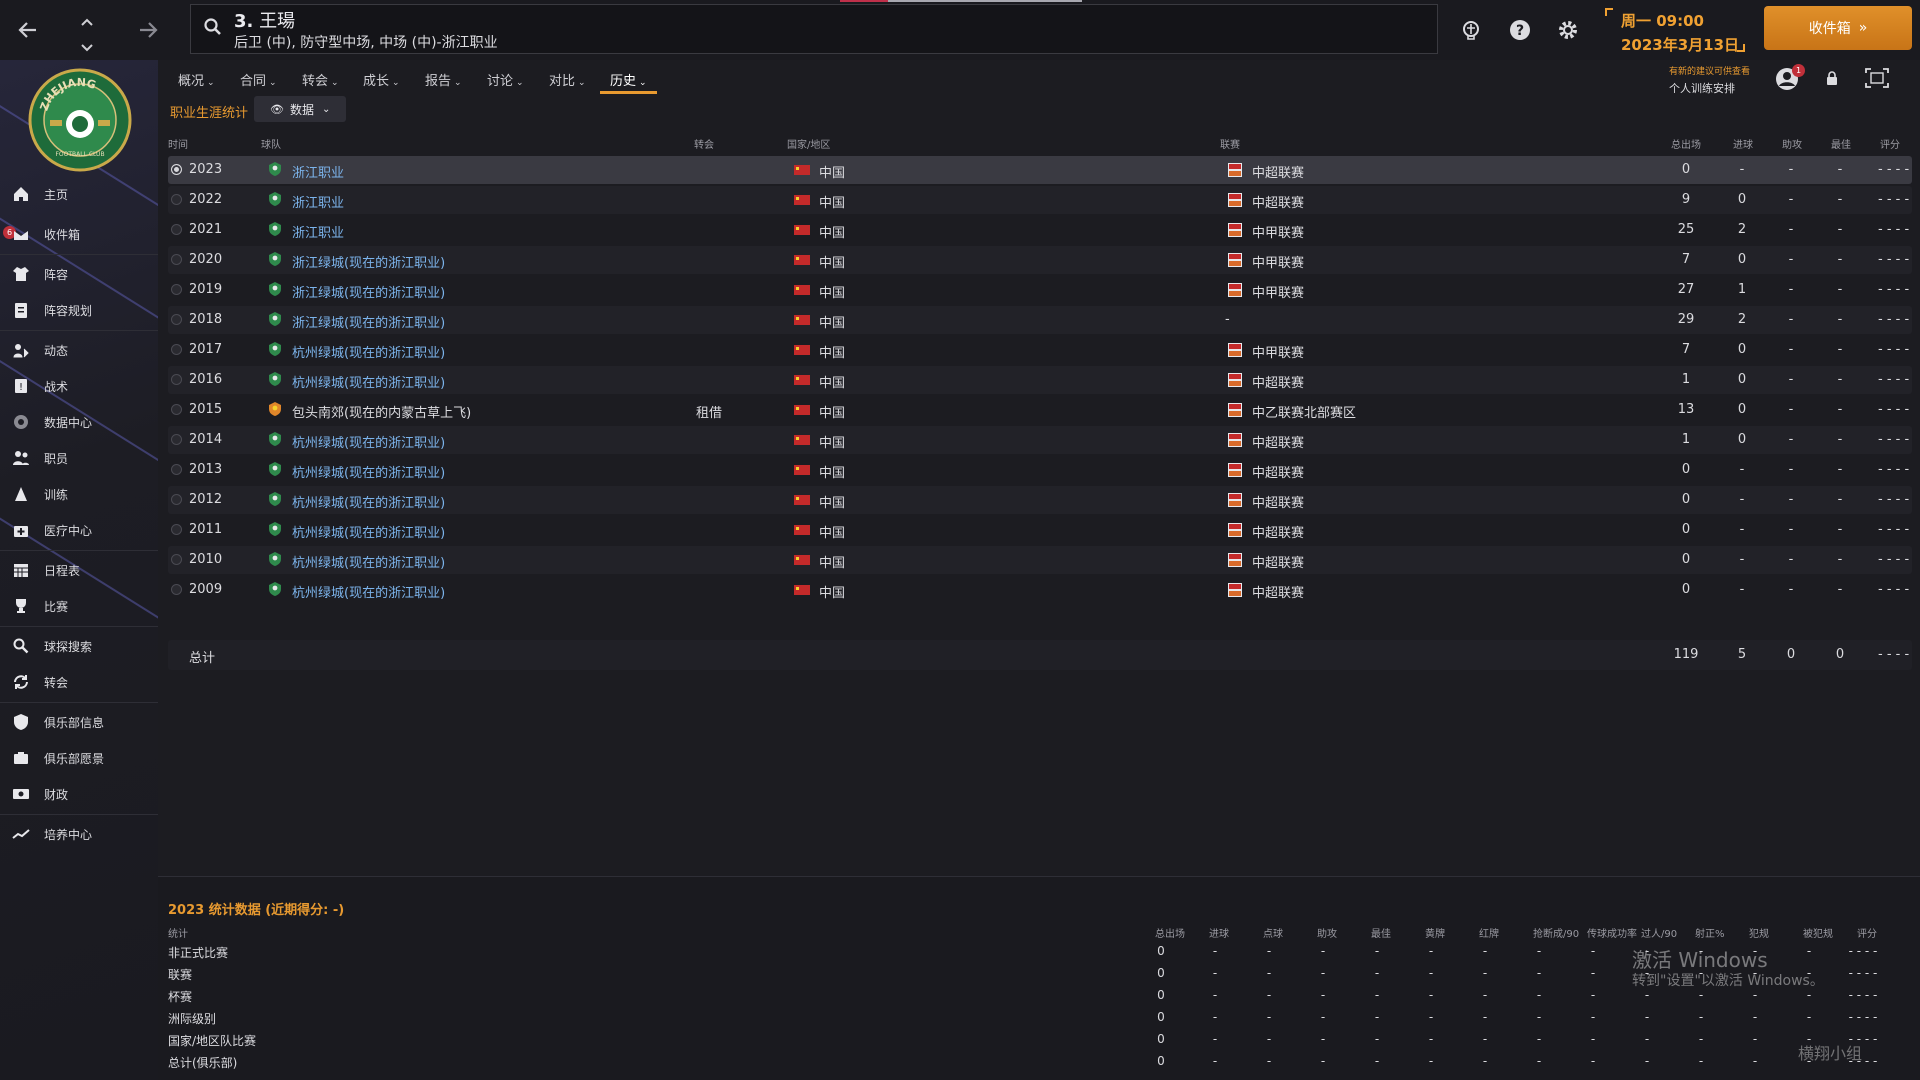 Image resolution: width=1920 pixels, height=1080 pixels. I want to click on staff-advice-icon: 1, so click(1789, 78).